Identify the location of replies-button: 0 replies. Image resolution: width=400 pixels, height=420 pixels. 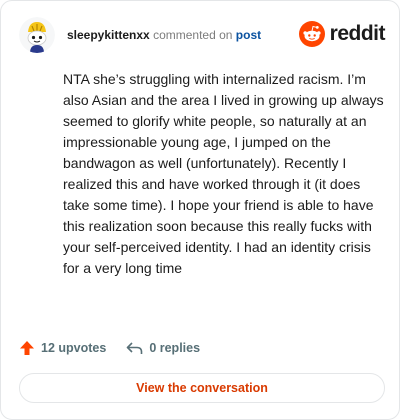
(163, 348).